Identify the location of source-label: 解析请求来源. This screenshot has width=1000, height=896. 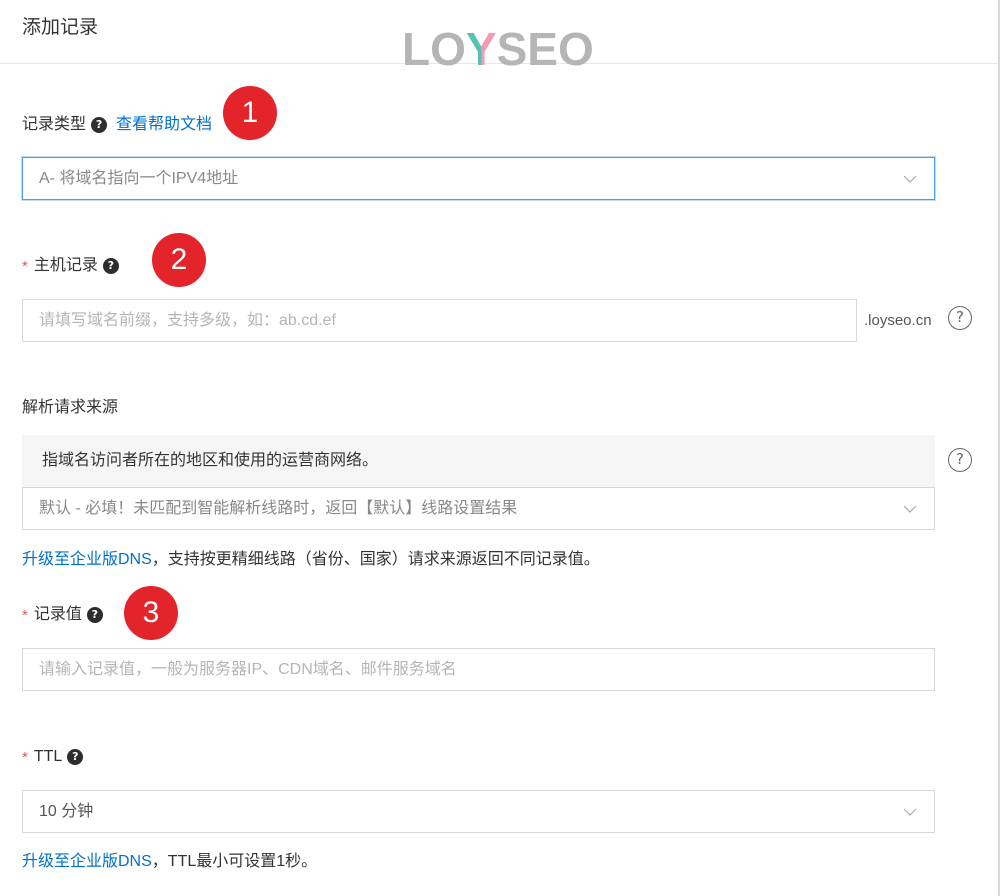
(70, 407).